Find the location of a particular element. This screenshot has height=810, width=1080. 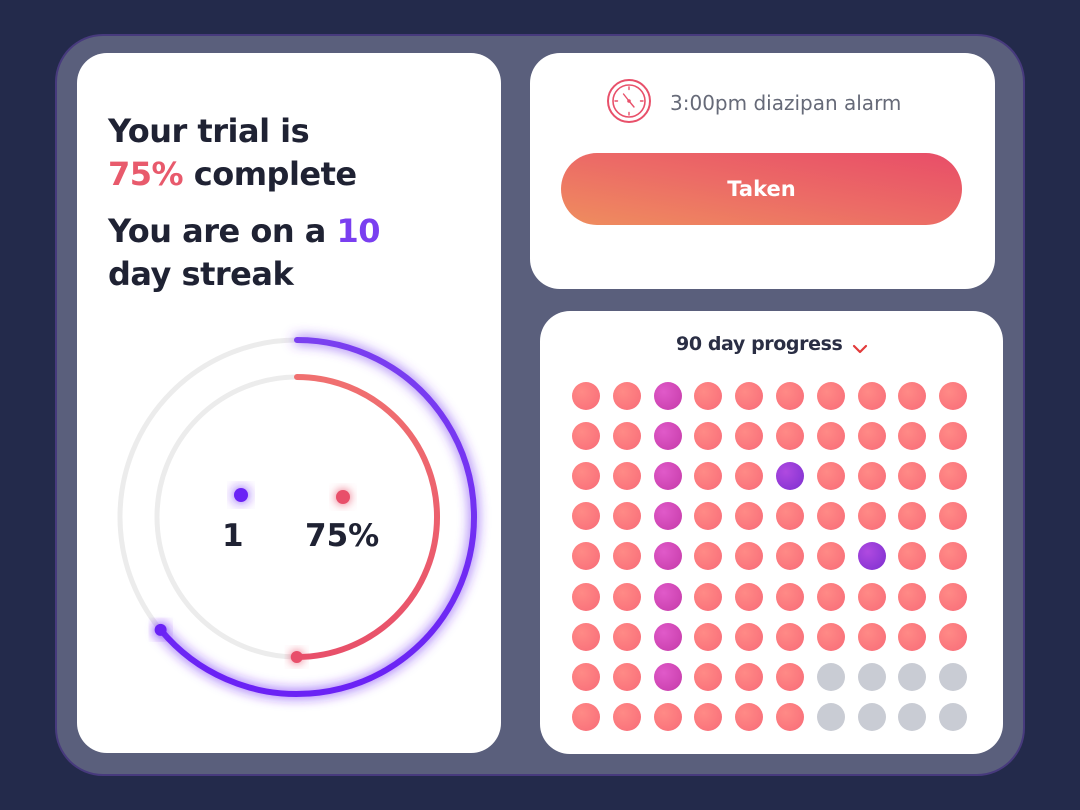

trial-headline: Your trial is 75% complete is located at coordinates (232, 153).